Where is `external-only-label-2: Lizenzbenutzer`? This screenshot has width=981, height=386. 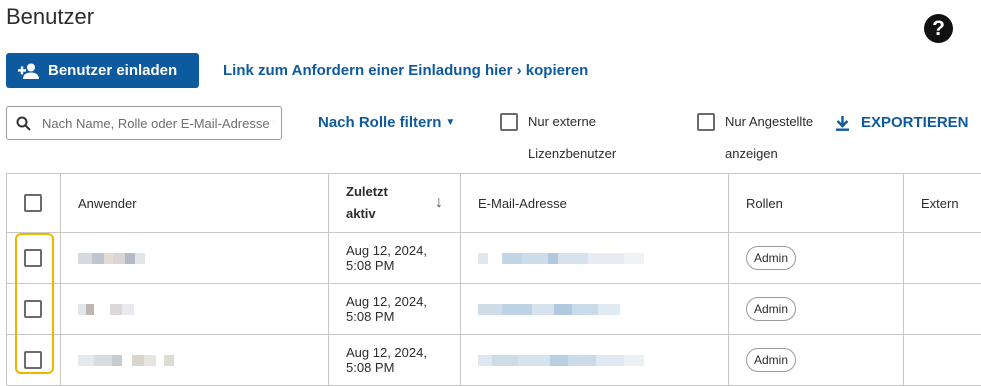
external-only-label-2: Lizenzbenutzer is located at coordinates (572, 154).